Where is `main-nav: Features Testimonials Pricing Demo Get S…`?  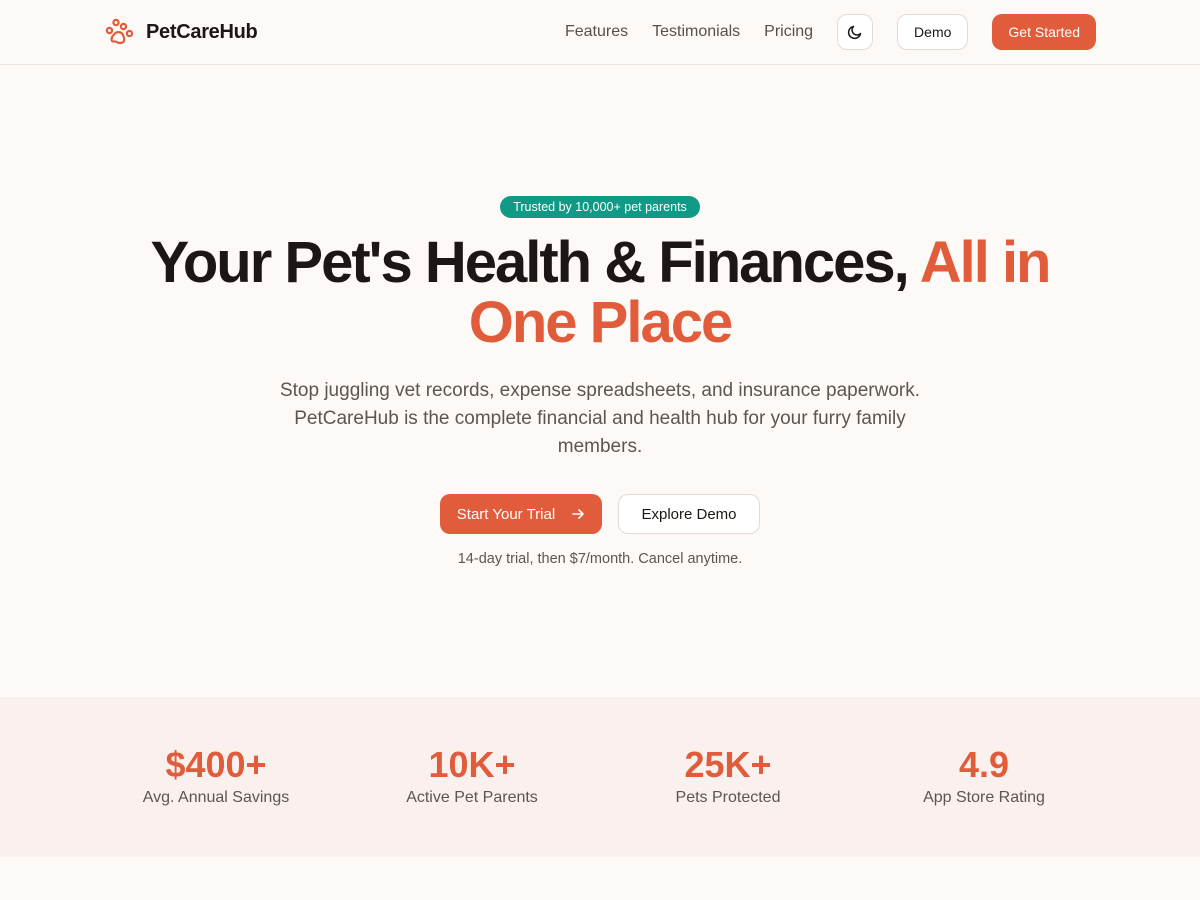 main-nav: Features Testimonials Pricing Demo Get S… is located at coordinates (830, 32).